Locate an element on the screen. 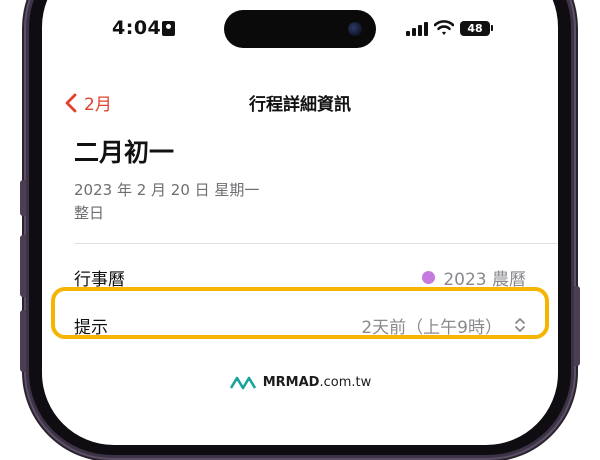  calendar-value: 2023 農曆 is located at coordinates (474, 277).